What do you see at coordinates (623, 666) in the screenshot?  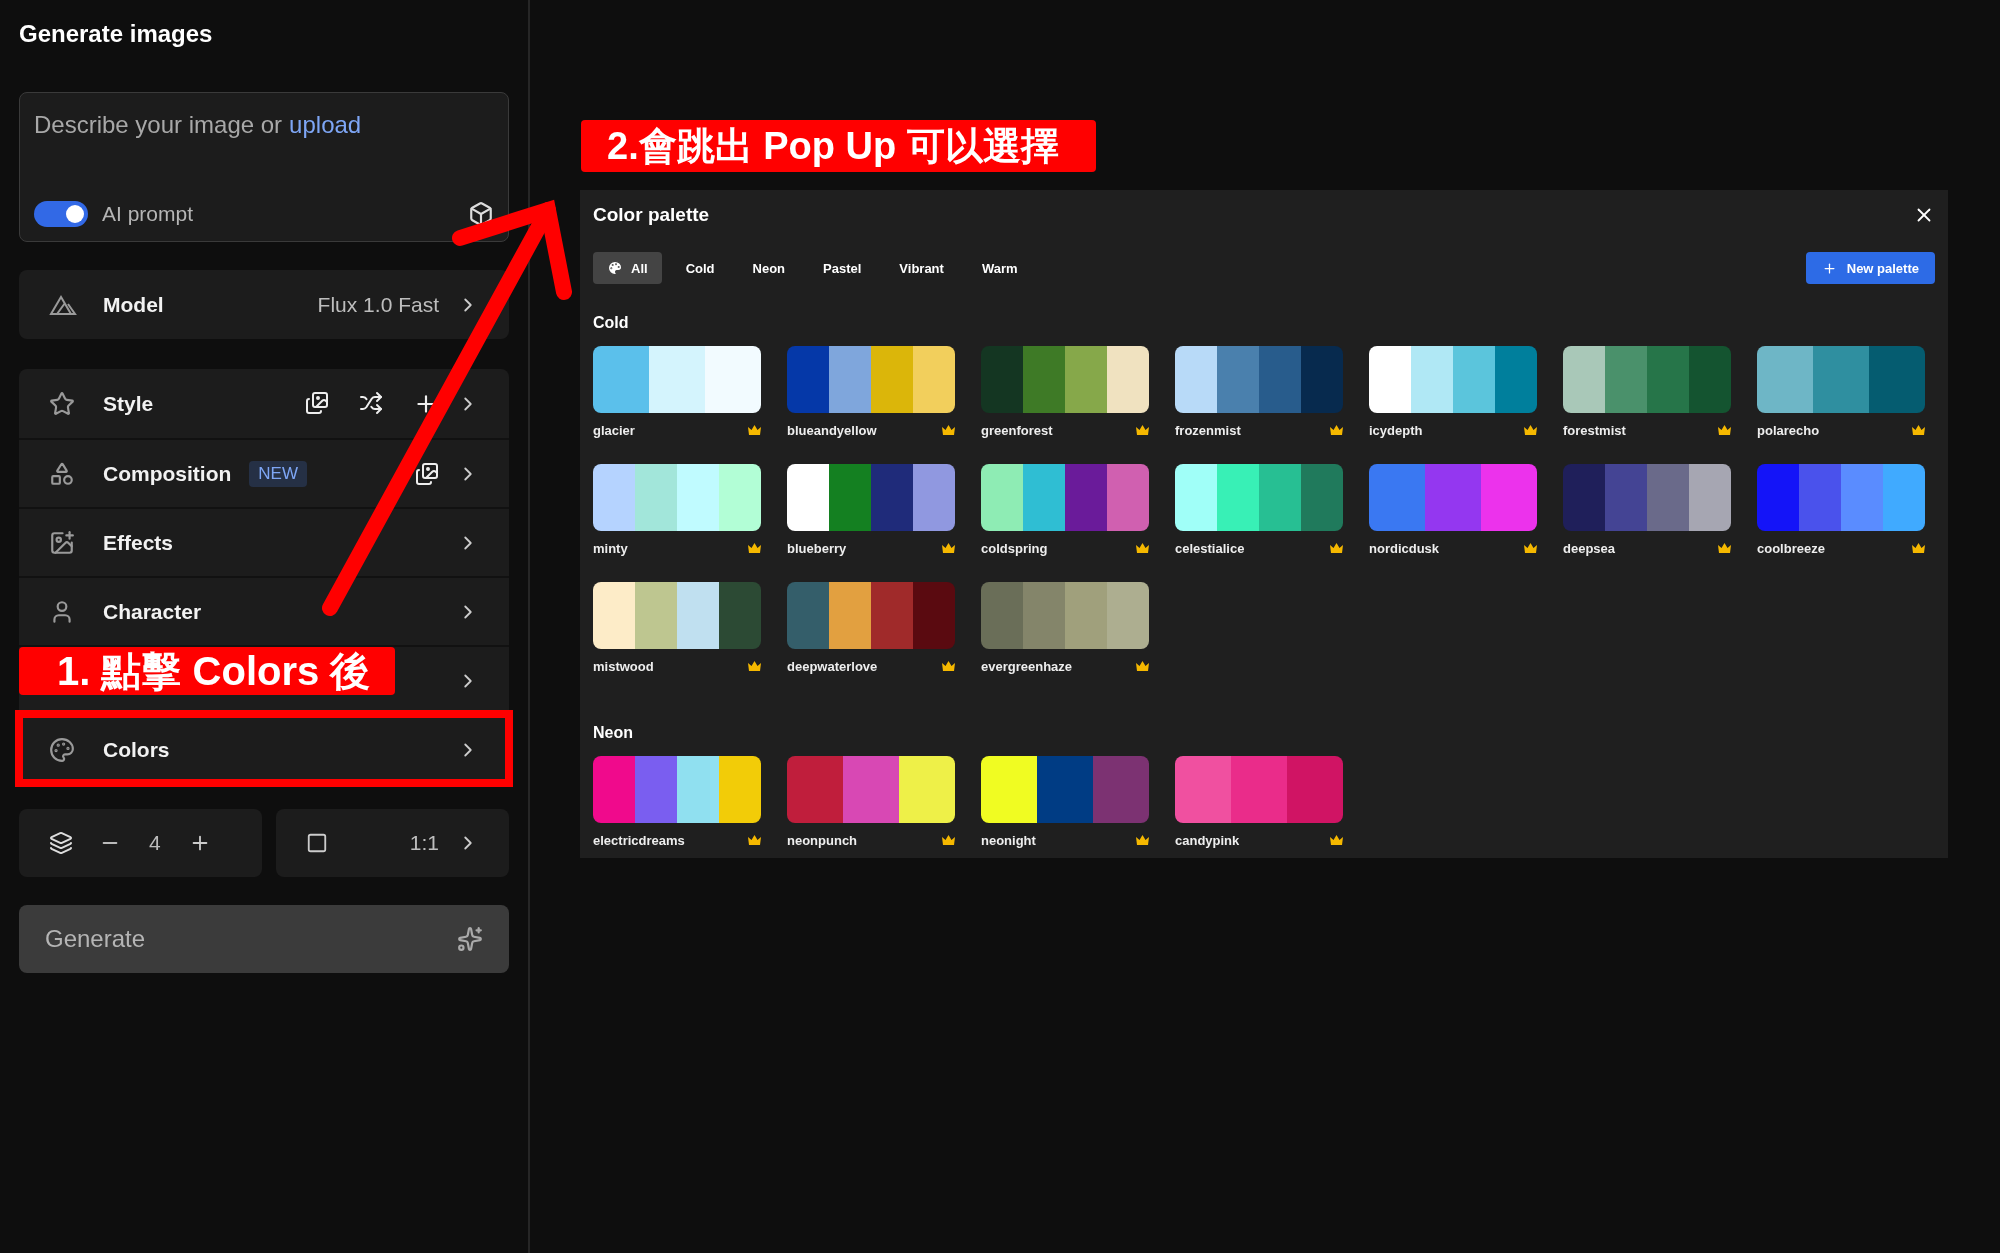 I see `palette-name: mistwood` at bounding box center [623, 666].